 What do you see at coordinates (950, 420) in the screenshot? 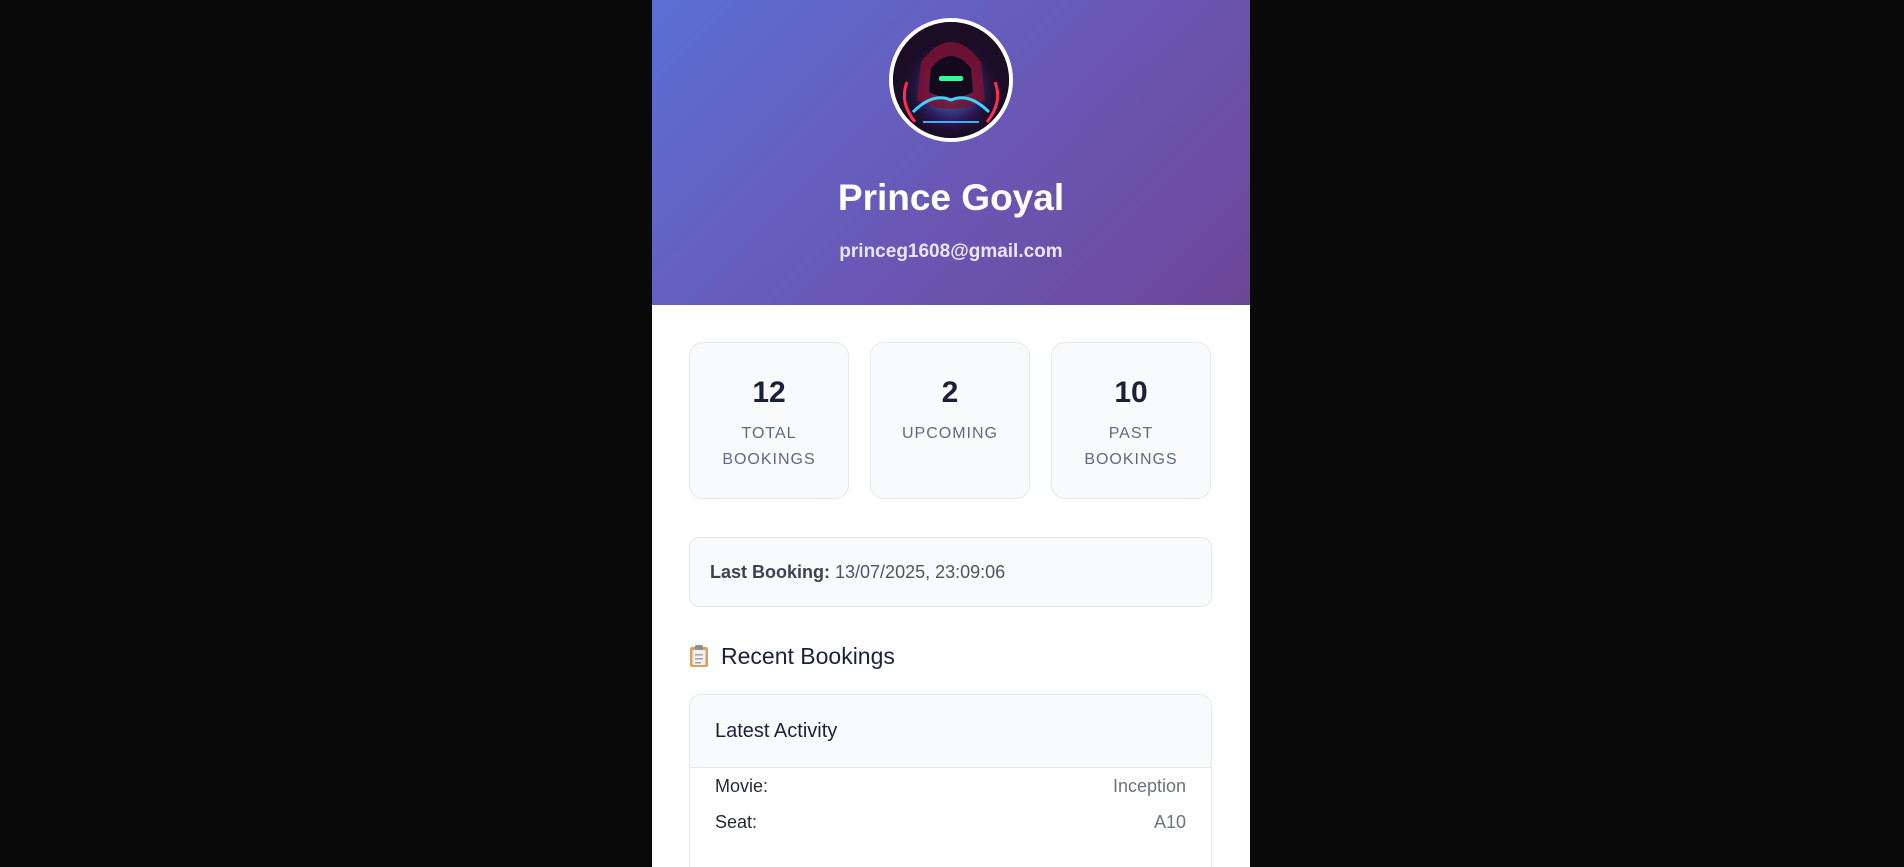
I see `stat-upcoming: 2 Upcoming` at bounding box center [950, 420].